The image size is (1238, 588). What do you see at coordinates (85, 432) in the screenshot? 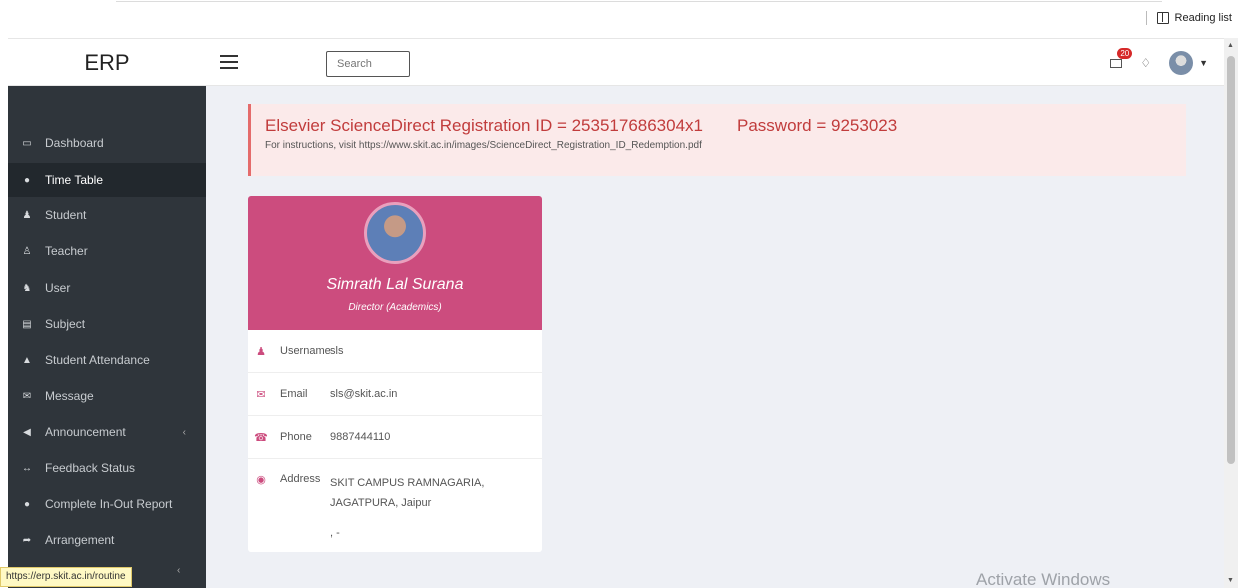
I see `sidebar-item-label: Announcement` at bounding box center [85, 432].